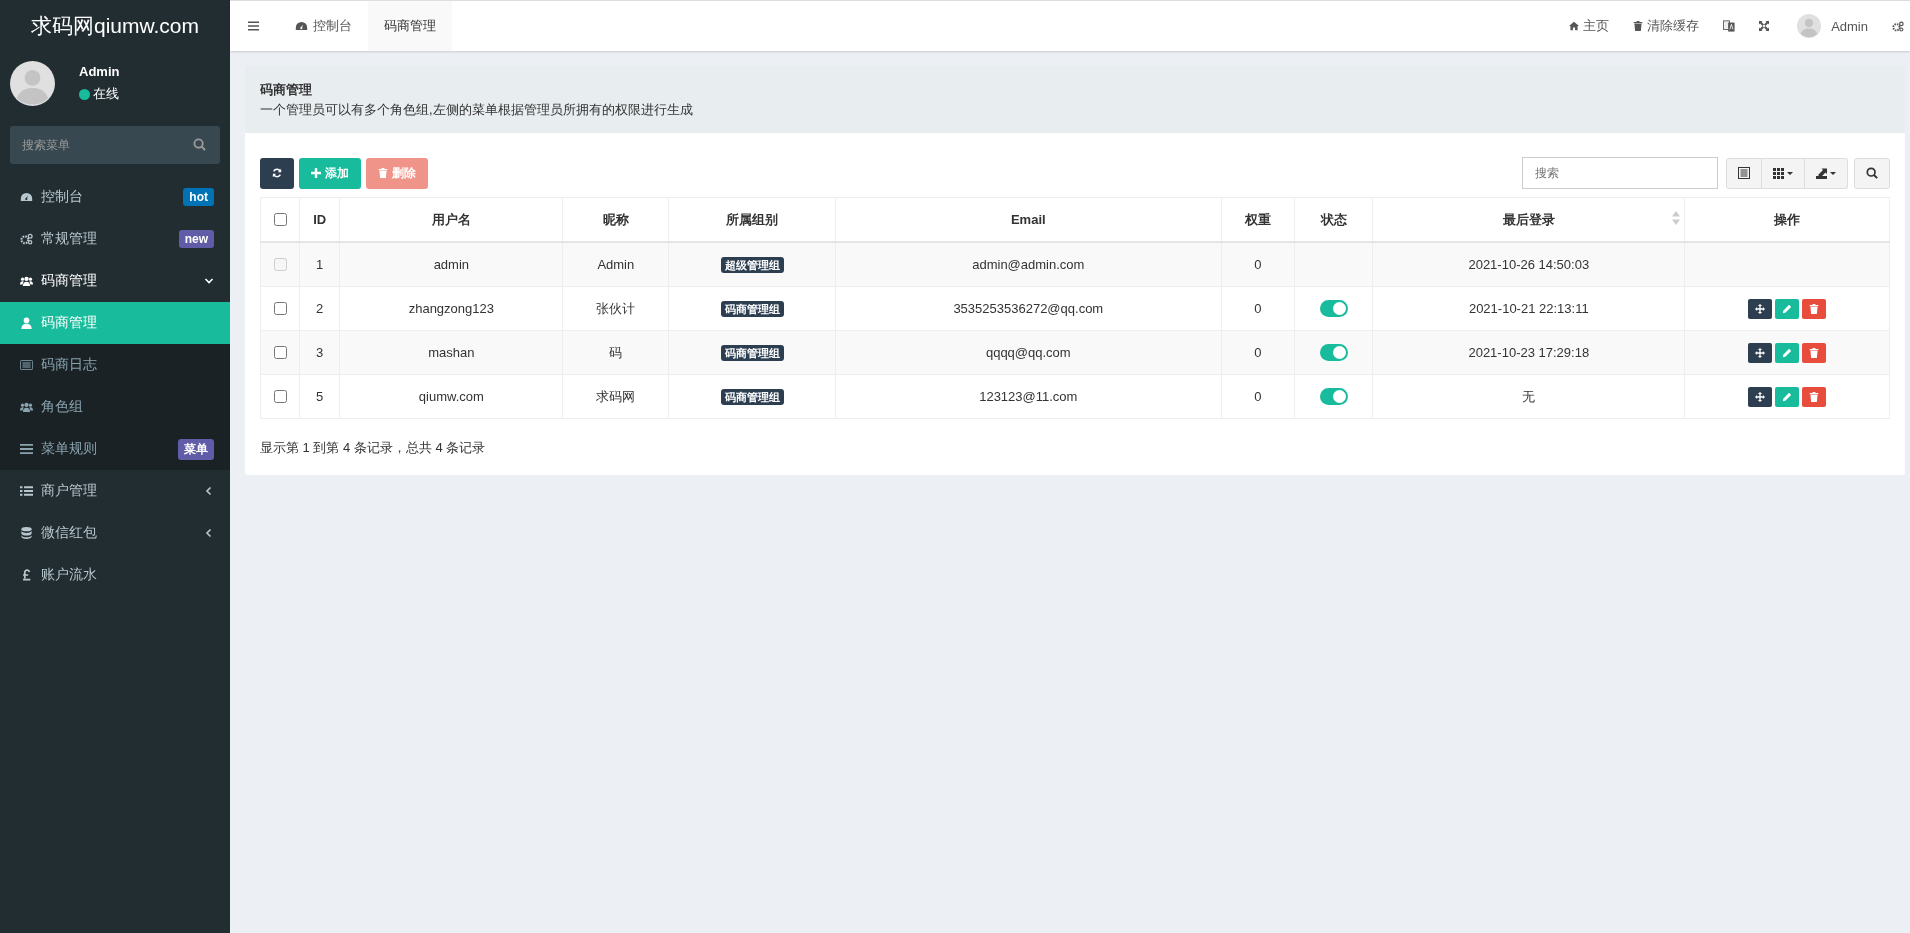 The image size is (1910, 933). I want to click on account-name: Admin, so click(1849, 26).